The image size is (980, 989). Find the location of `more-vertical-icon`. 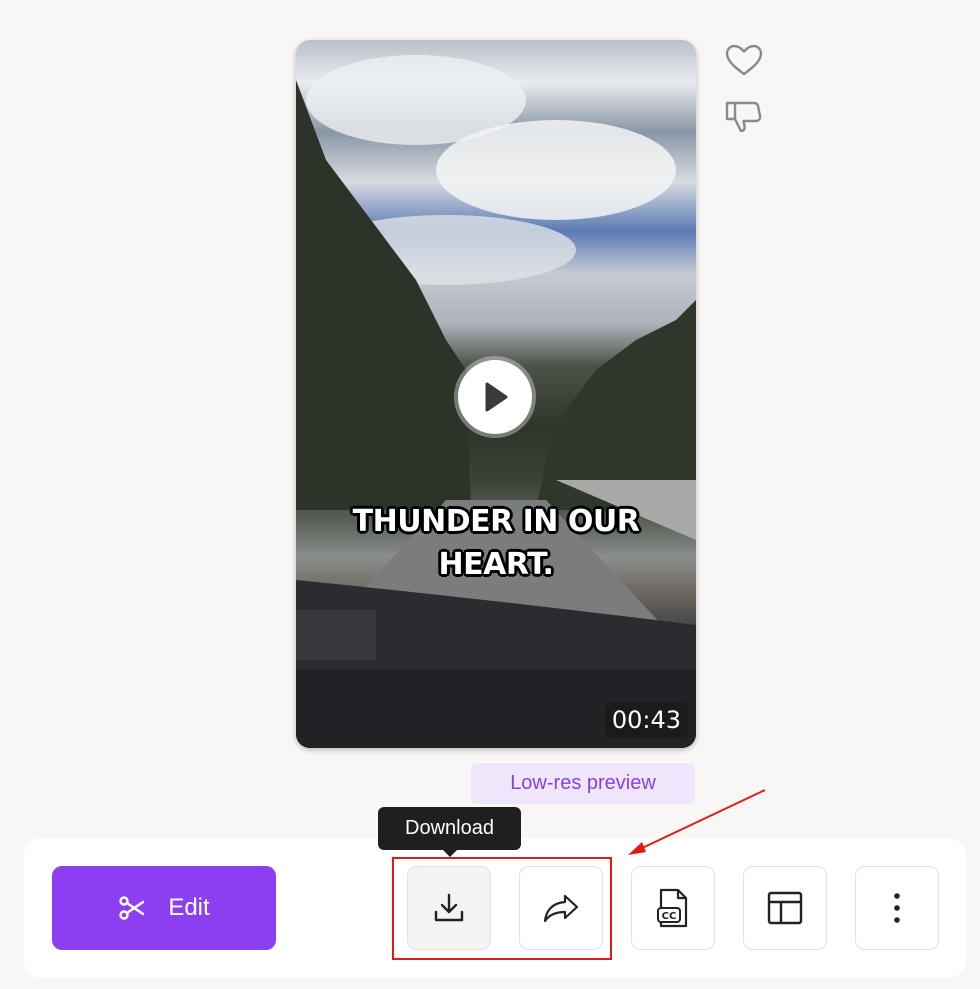

more-vertical-icon is located at coordinates (897, 908).